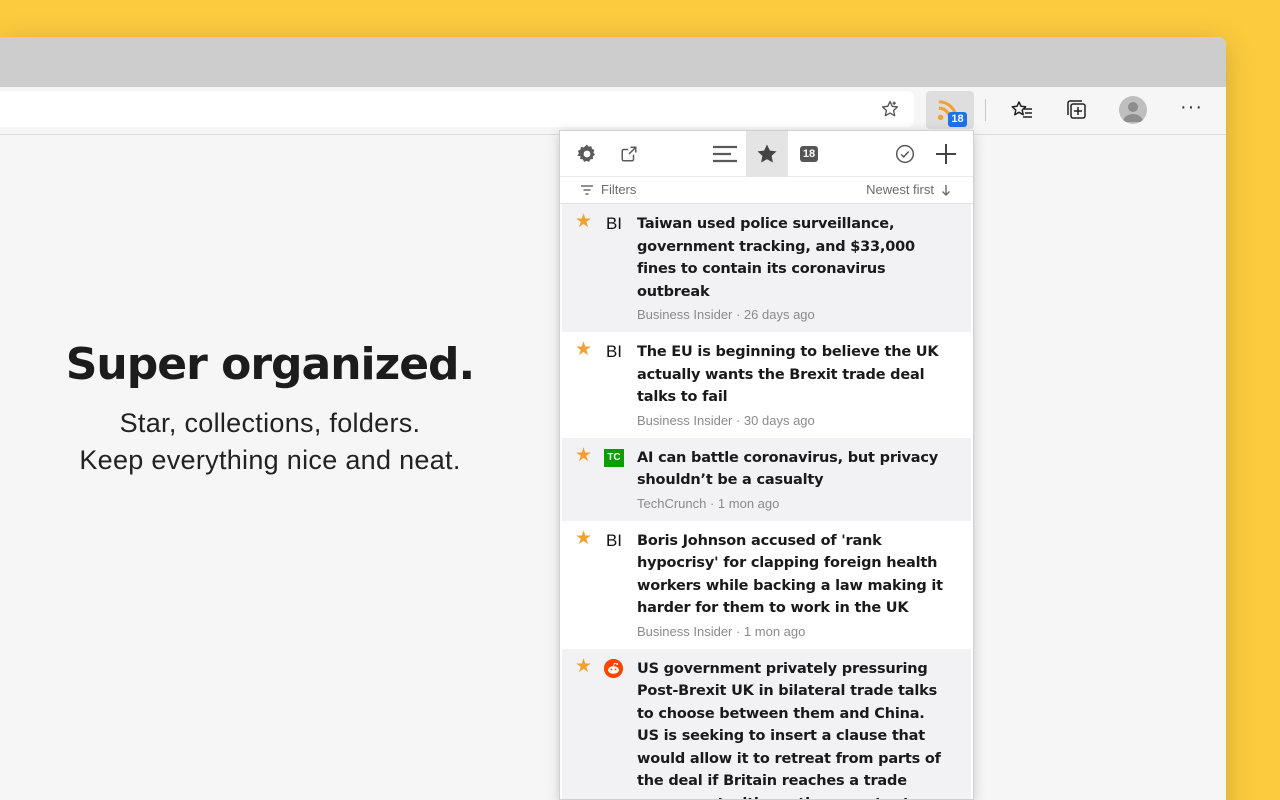  I want to click on filters-label: Filters, so click(619, 189).